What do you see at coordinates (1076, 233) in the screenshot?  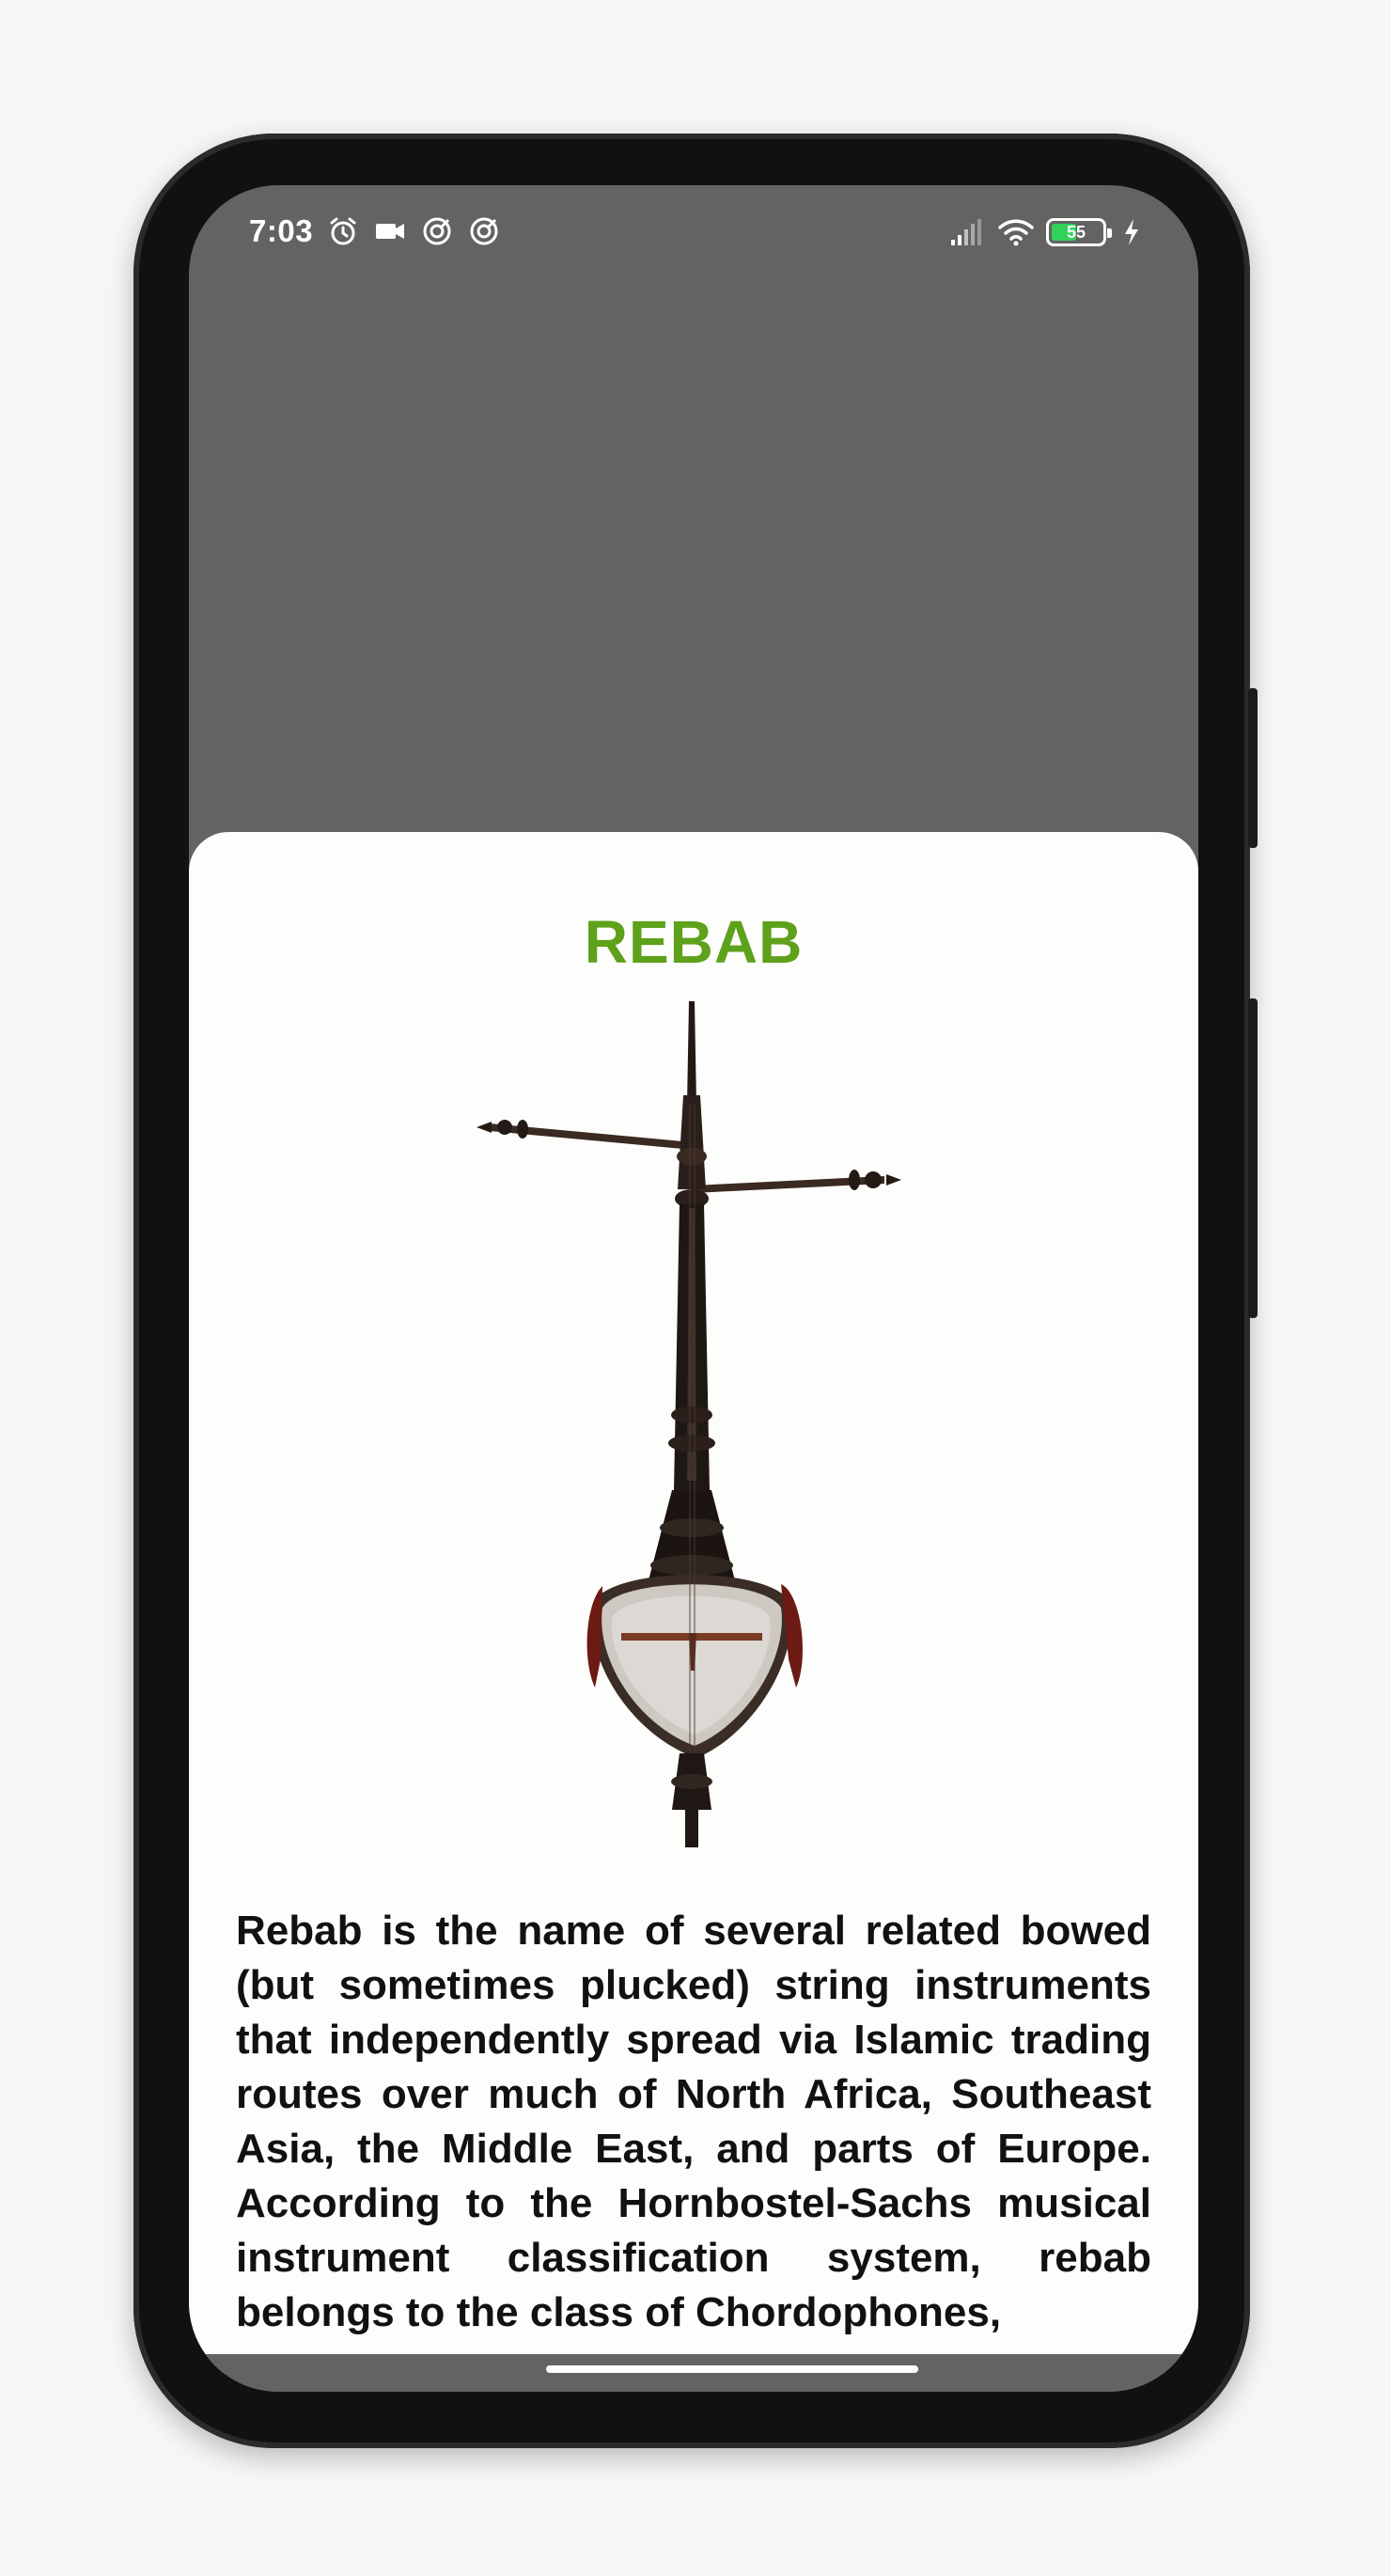 I see `battery-level: 55` at bounding box center [1076, 233].